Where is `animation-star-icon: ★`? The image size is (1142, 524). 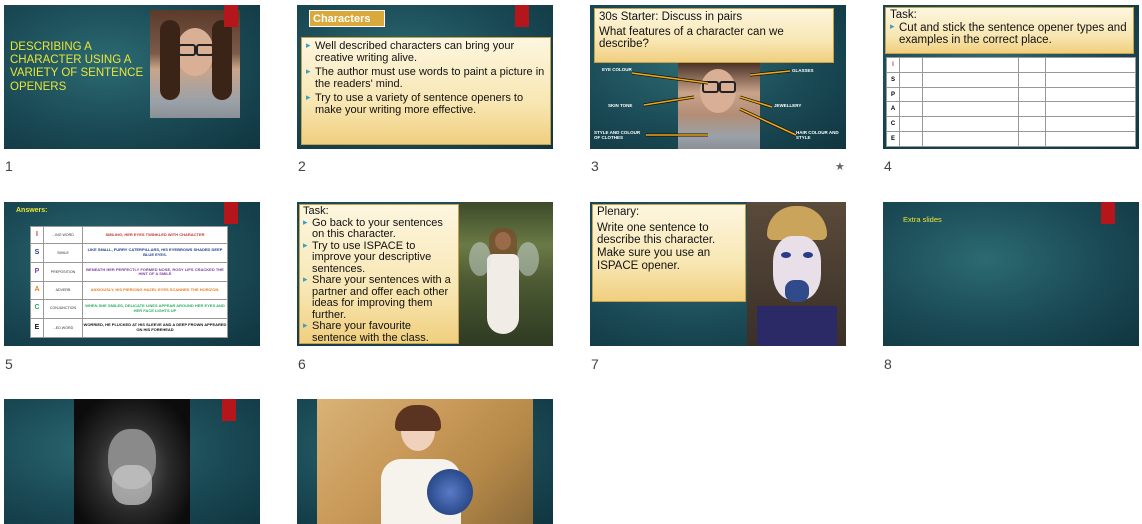 animation-star-icon: ★ is located at coordinates (840, 166).